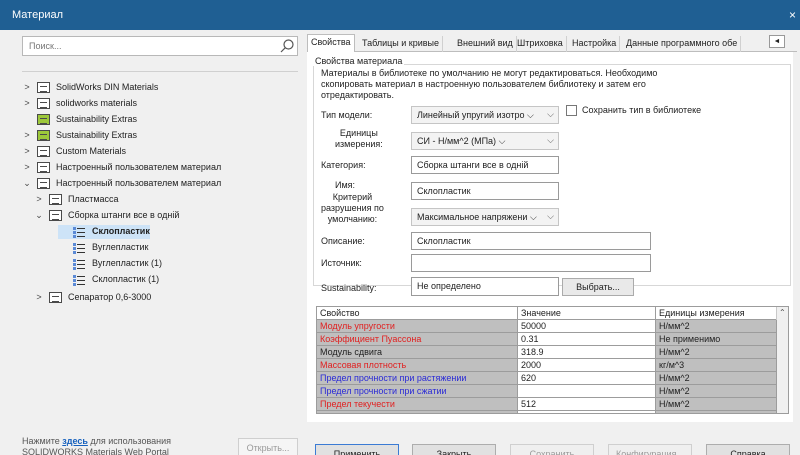 This screenshot has width=800, height=455. What do you see at coordinates (158, 200) in the screenshot?
I see `tree-item: > Пластмасса` at bounding box center [158, 200].